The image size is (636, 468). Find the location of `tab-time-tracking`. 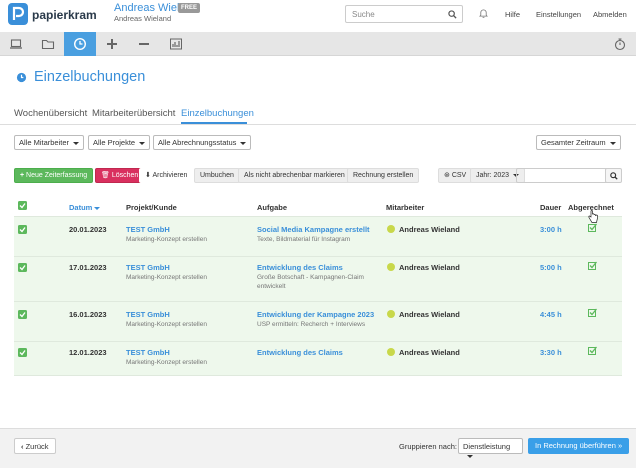

tab-time-tracking is located at coordinates (80, 44).